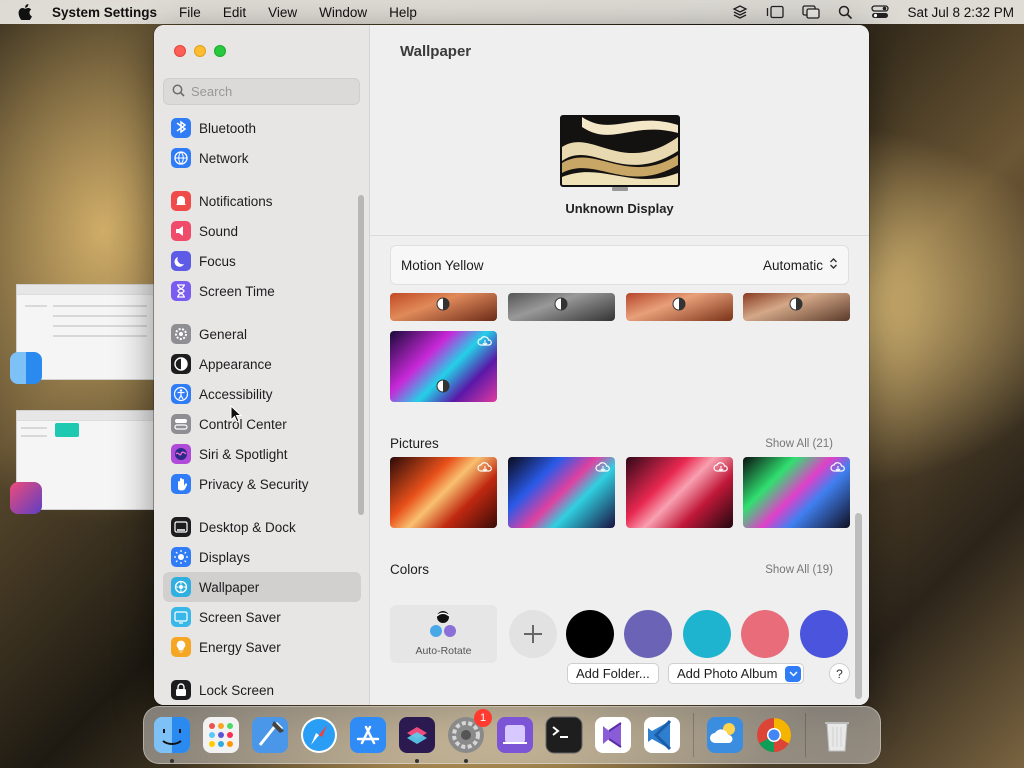  What do you see at coordinates (262, 587) in the screenshot?
I see `sidebar-item-wallpaper: Wallpaper` at bounding box center [262, 587].